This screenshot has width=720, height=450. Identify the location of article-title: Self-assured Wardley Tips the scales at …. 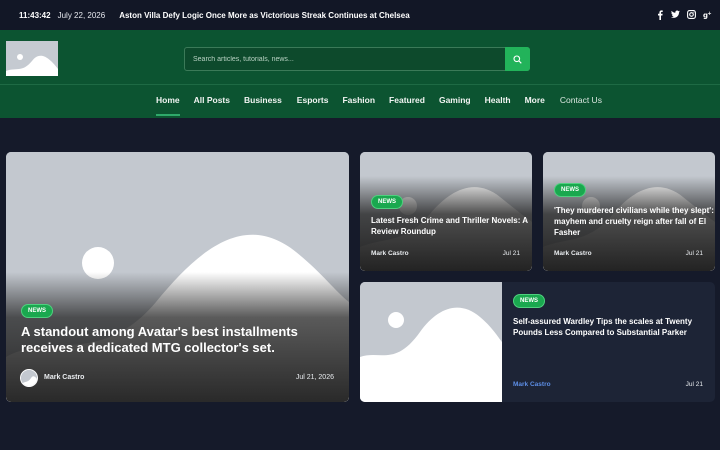
(610, 327).